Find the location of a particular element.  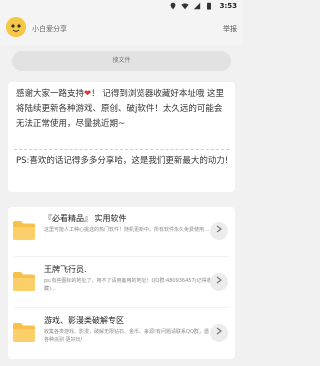

app-logo is located at coordinates (16, 27).